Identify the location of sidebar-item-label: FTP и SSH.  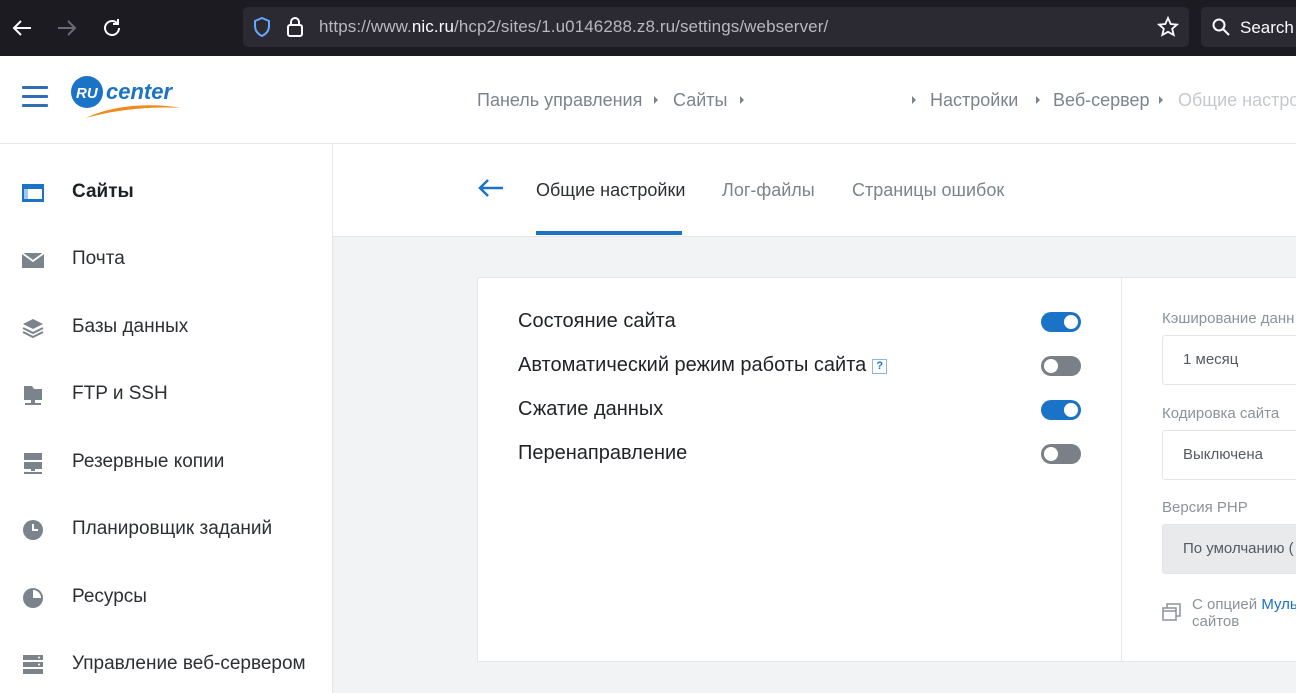
(120, 393).